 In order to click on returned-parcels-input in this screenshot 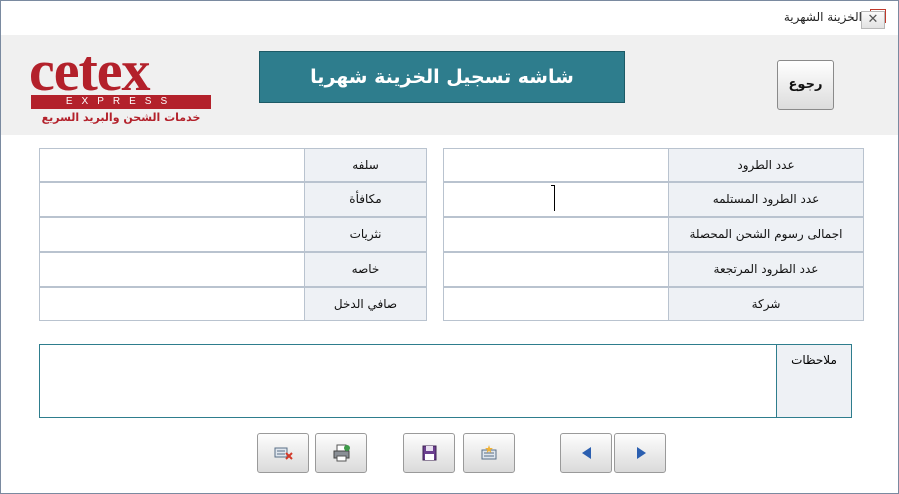, I will do `click(556, 269)`.